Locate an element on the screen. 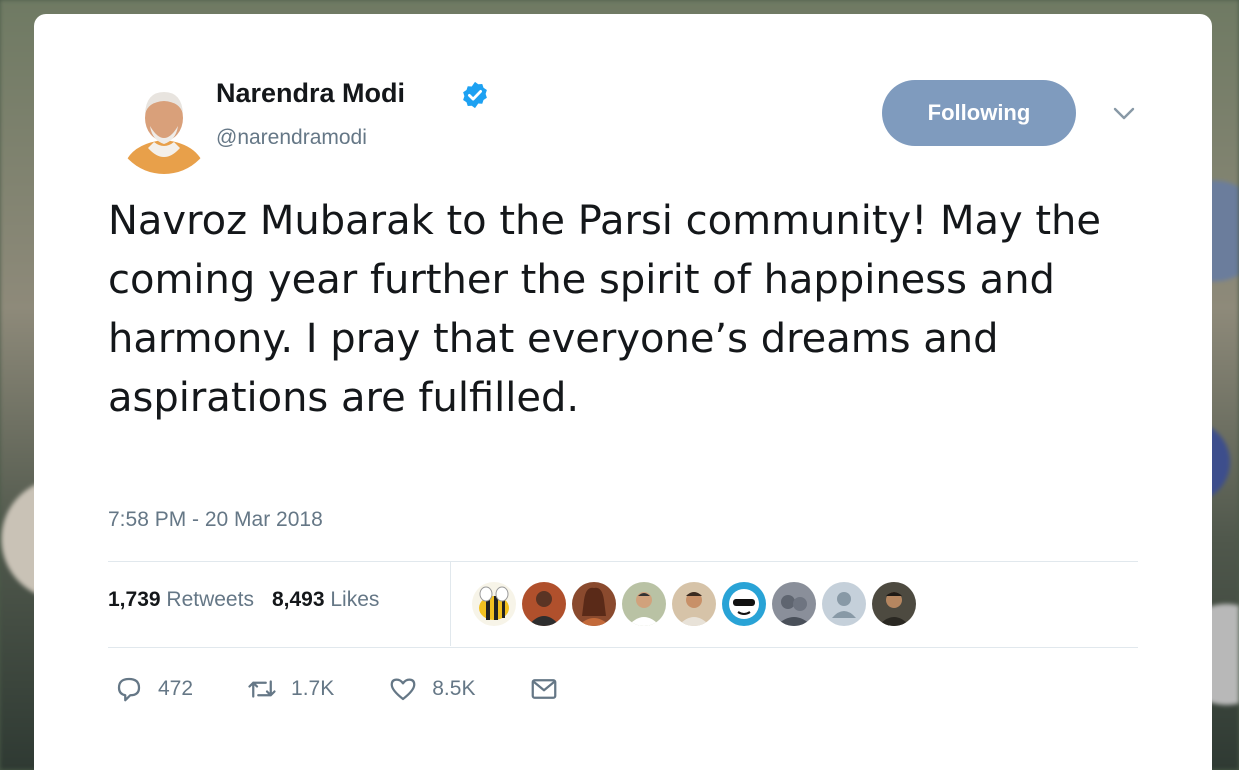  author-avatar-image is located at coordinates (164, 124).